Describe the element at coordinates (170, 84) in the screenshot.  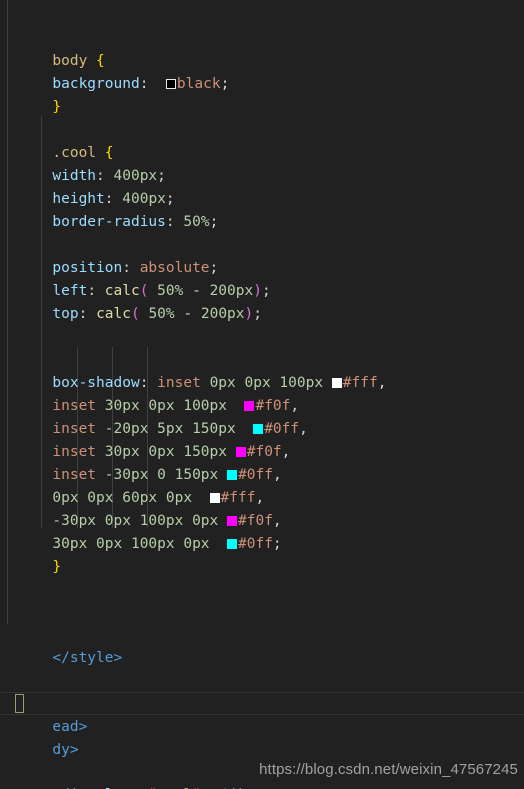
I see `black-swatch-icon` at that location.